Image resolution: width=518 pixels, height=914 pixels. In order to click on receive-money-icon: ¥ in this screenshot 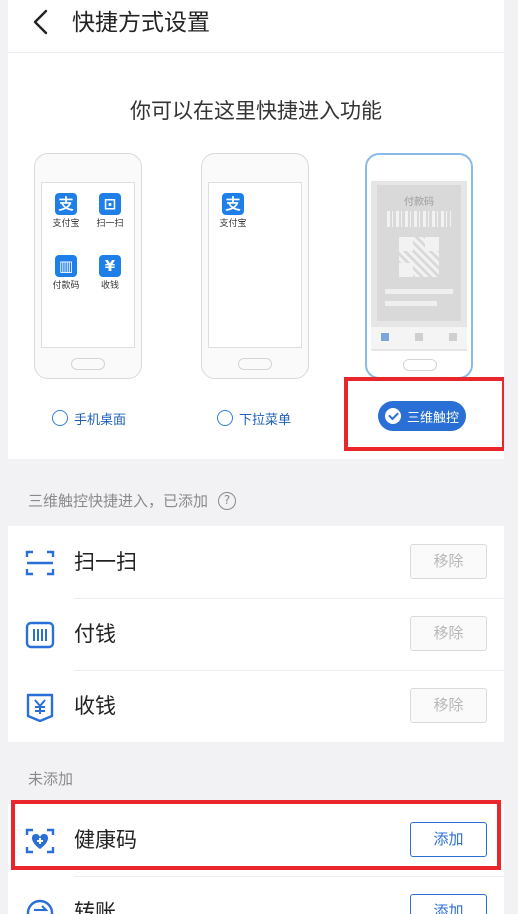, I will do `click(110, 266)`.